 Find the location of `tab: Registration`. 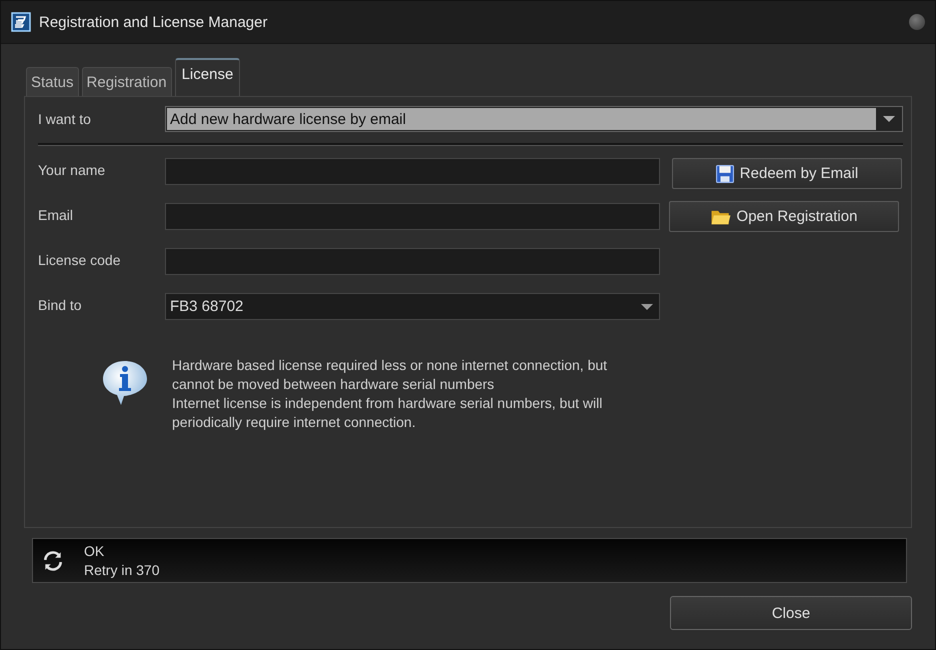

tab: Registration is located at coordinates (127, 81).